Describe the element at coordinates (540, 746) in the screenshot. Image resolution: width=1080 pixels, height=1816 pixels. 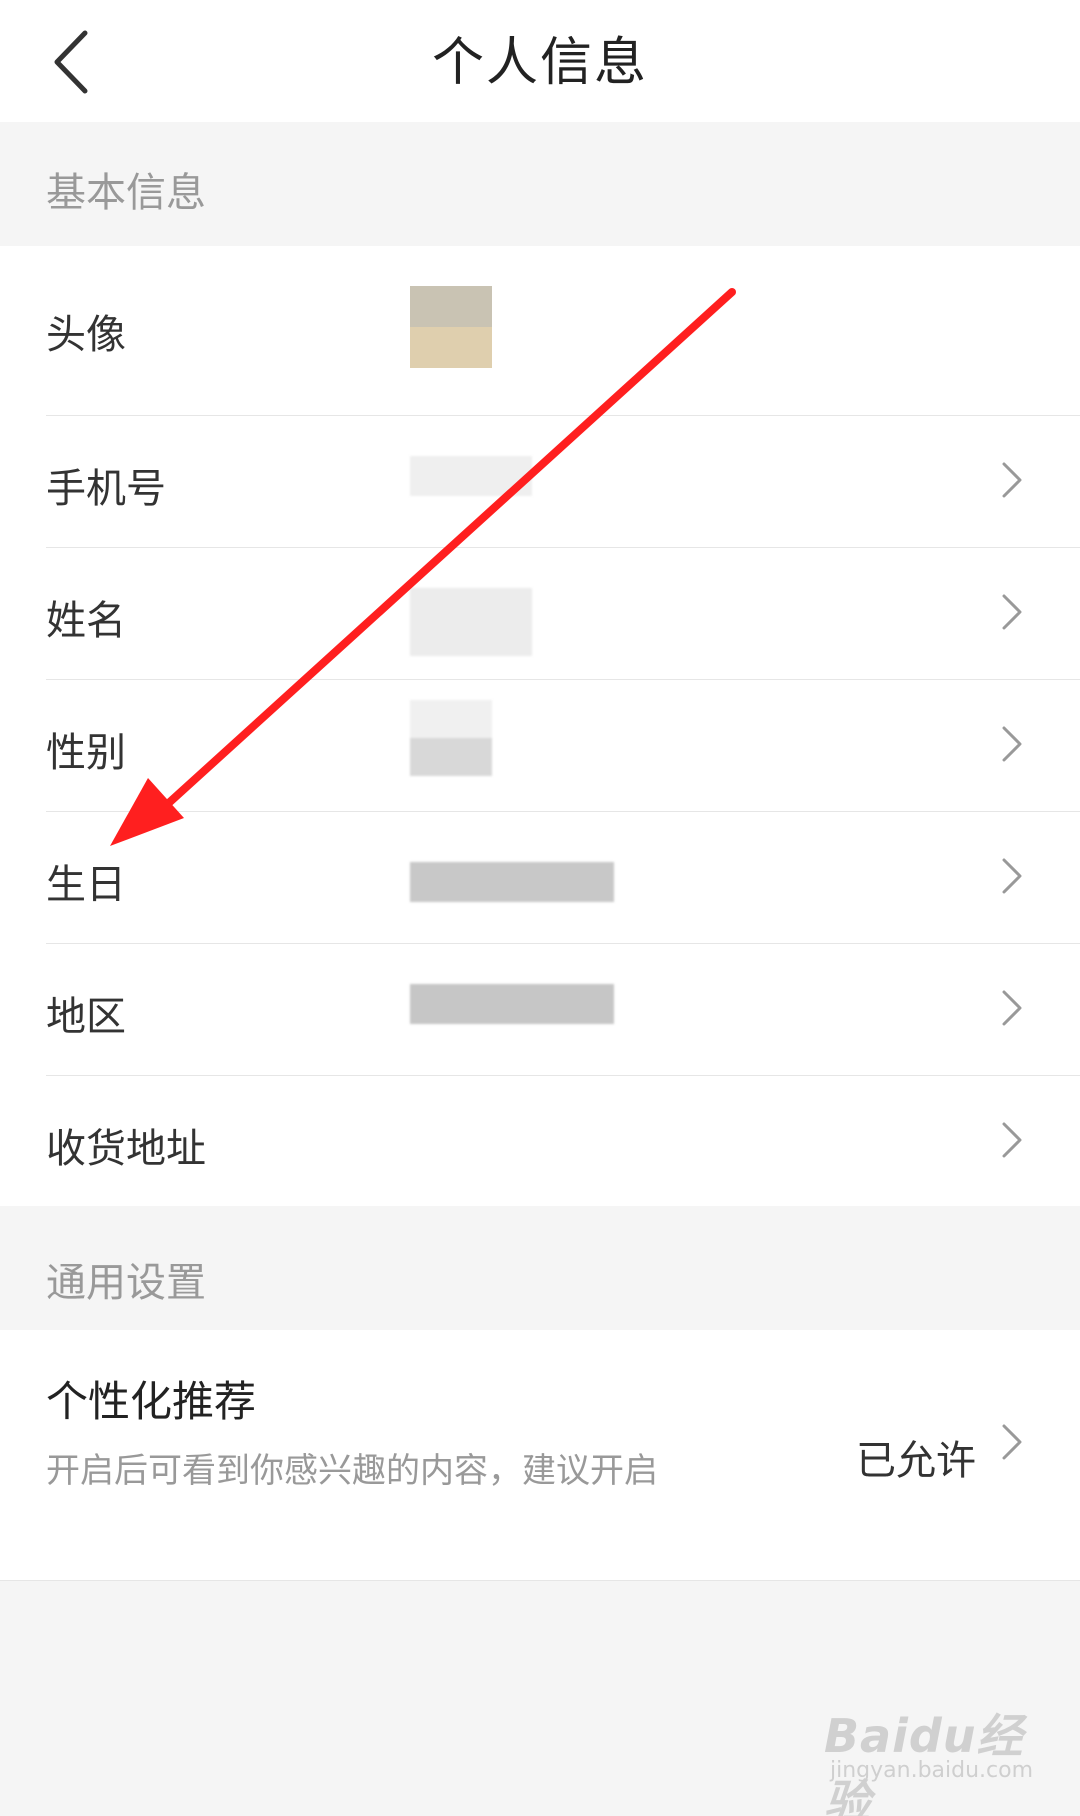
I see `row-gender: 性别` at that location.